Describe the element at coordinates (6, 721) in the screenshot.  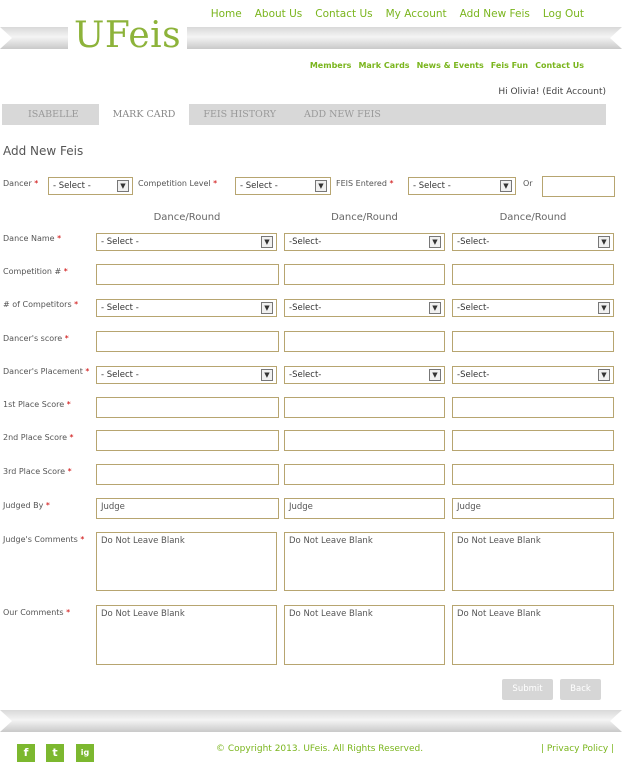
I see `footer-ribbon-fold-left` at that location.